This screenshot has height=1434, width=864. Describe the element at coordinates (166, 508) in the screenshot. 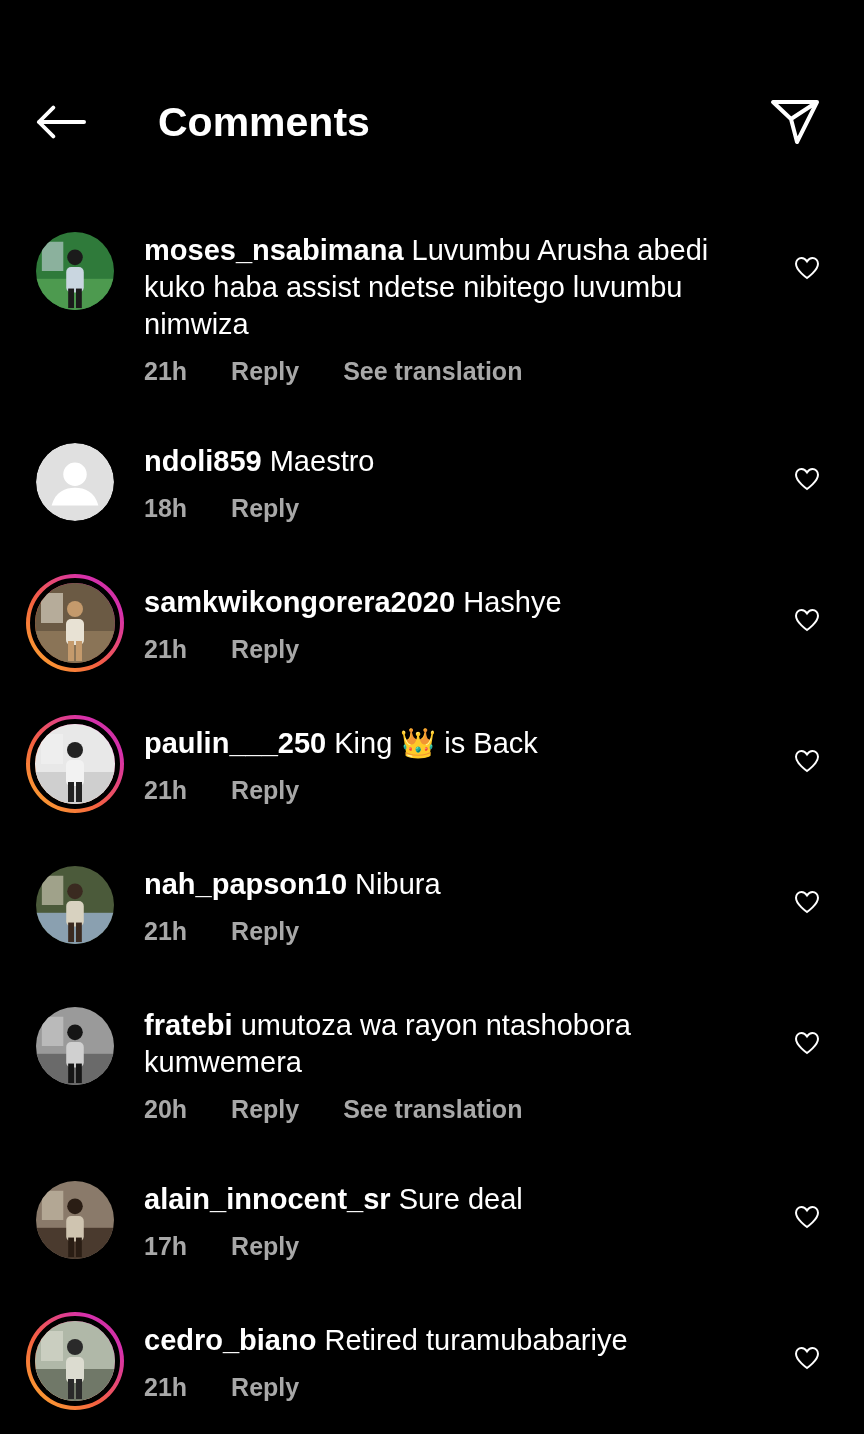

I see `timestamp: 18h` at that location.